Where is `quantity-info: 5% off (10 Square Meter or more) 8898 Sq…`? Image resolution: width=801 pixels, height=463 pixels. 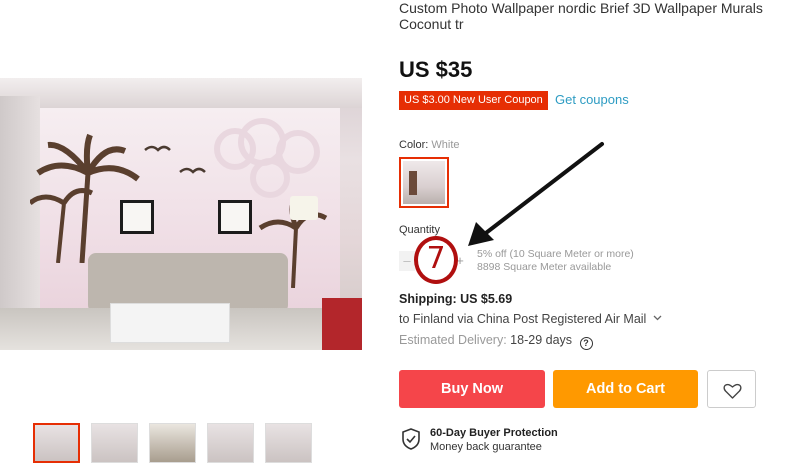
quantity-info: 5% off (10 Square Meter or more) 8898 Sq… is located at coordinates (555, 261).